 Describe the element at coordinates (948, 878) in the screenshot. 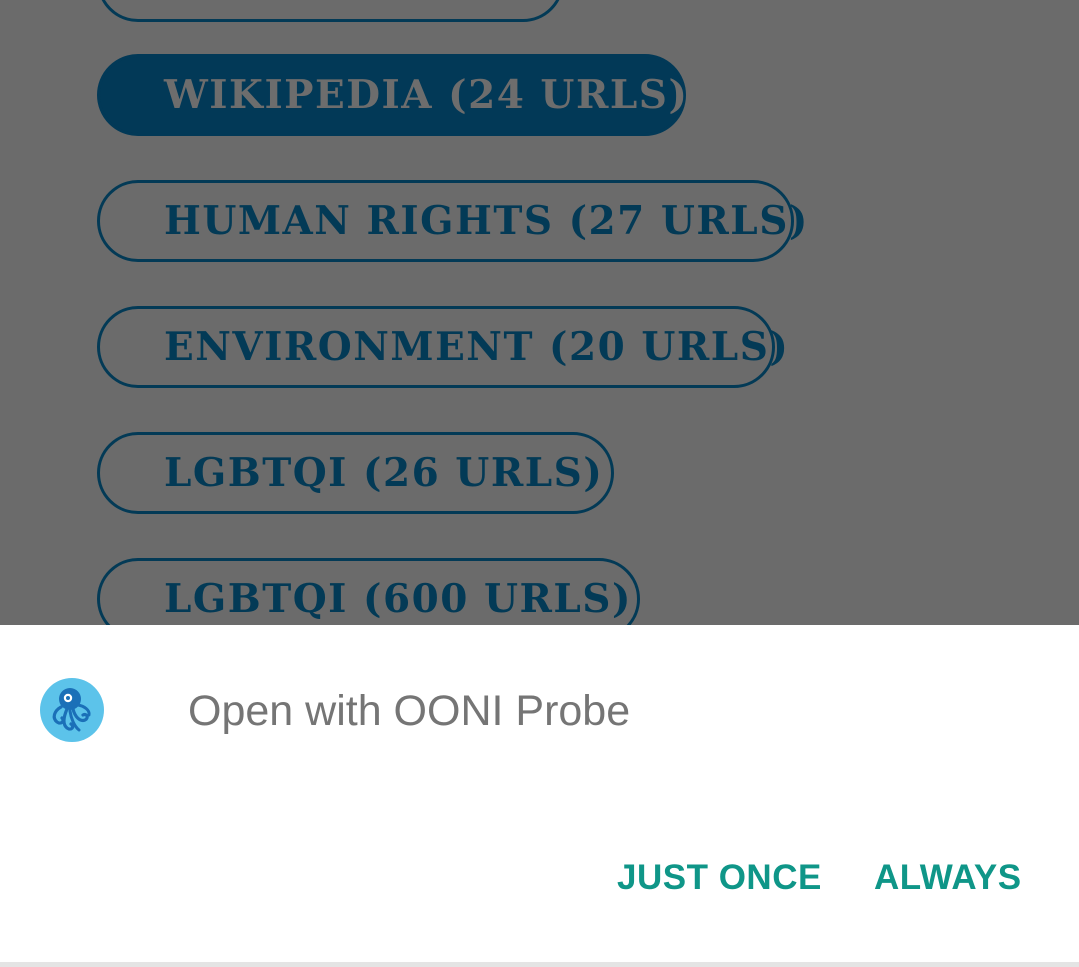

I see `always-button: ALWAYS` at that location.